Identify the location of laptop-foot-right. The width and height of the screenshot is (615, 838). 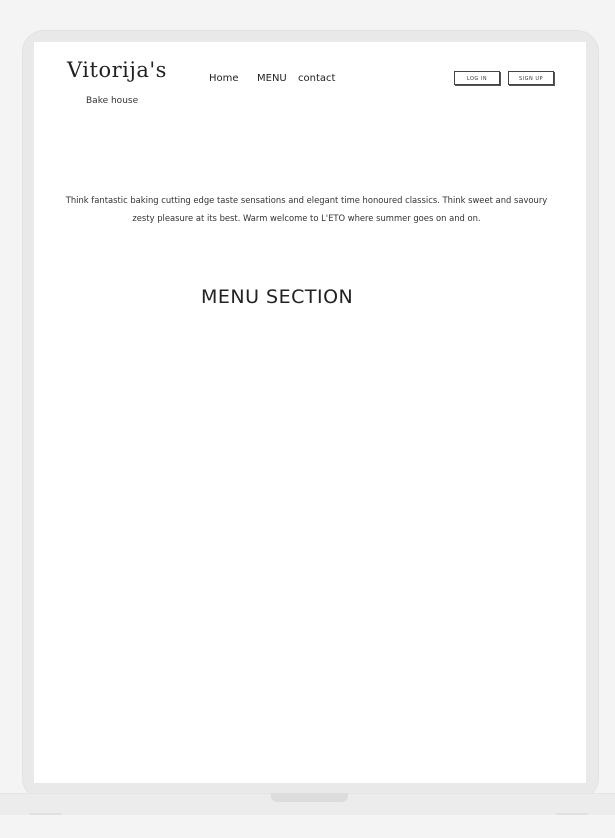
(572, 814).